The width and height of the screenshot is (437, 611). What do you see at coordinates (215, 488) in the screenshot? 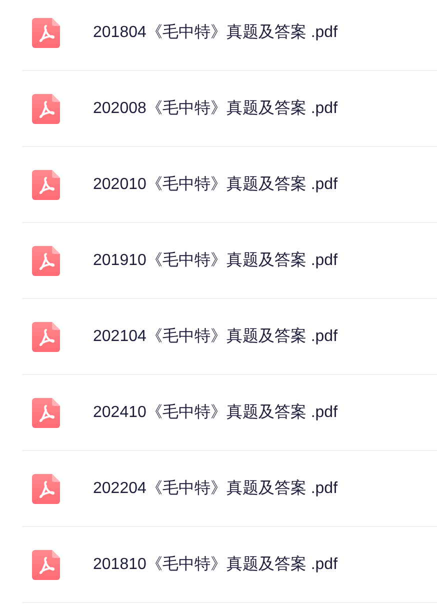
I see `file-name: 202204《毛中特》真题及答案 .pdf` at bounding box center [215, 488].